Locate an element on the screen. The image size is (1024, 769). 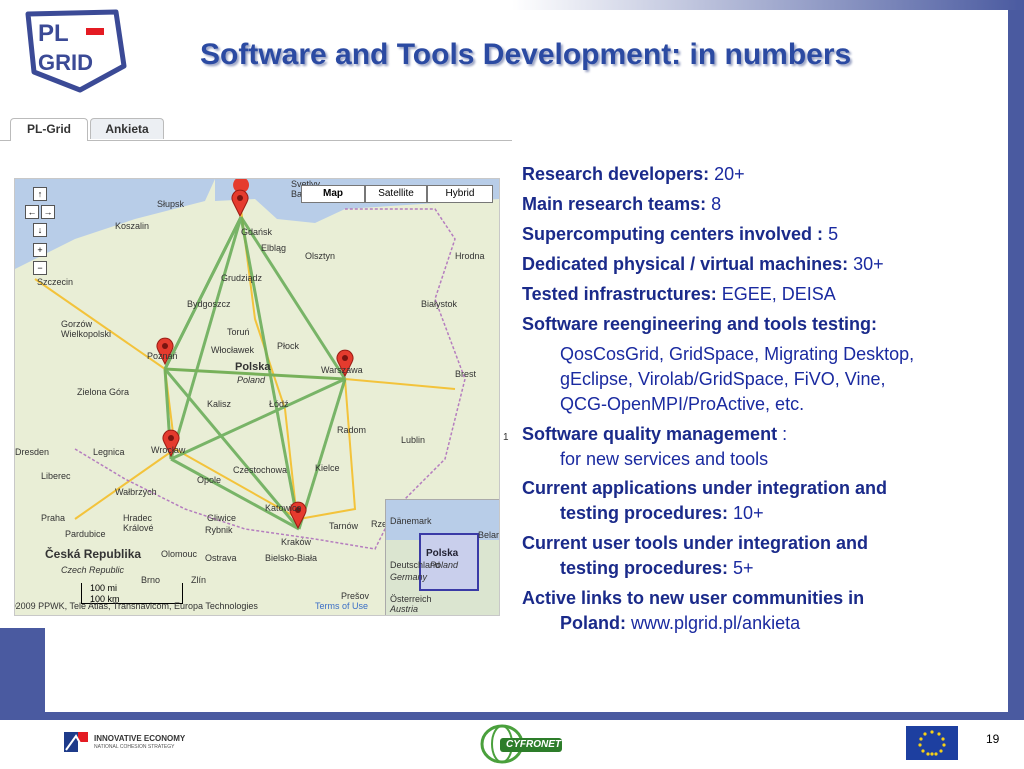
inset-label: Germany is located at coordinates (409, 577).